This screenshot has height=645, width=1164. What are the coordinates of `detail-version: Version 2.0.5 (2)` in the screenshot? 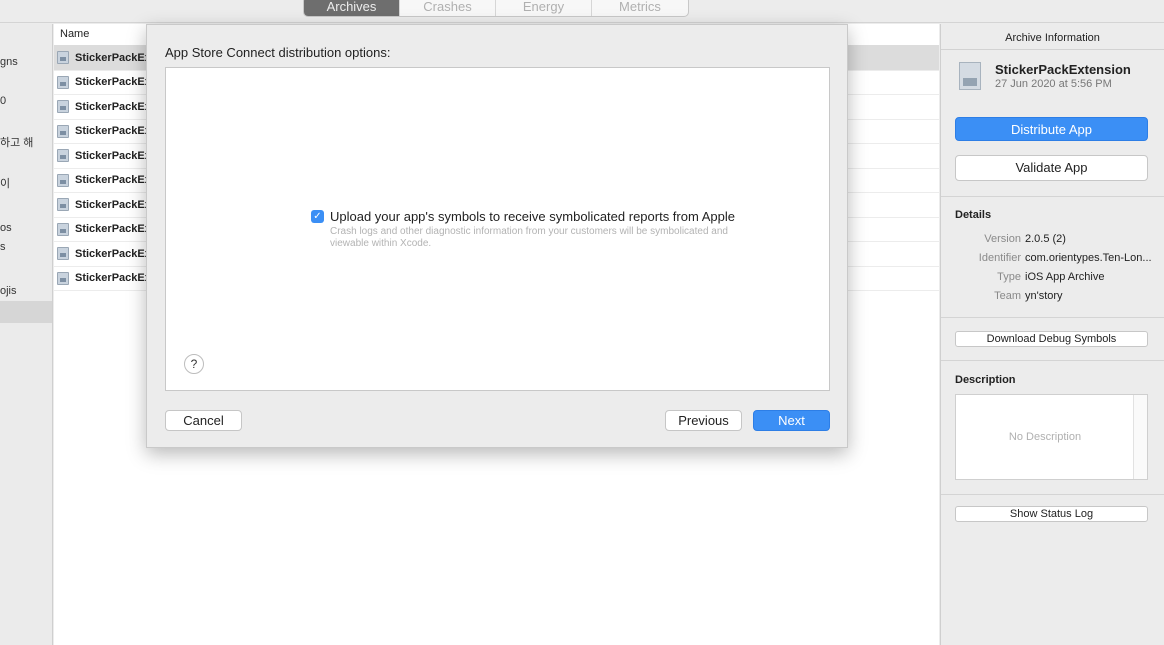 It's located at (1052, 239).